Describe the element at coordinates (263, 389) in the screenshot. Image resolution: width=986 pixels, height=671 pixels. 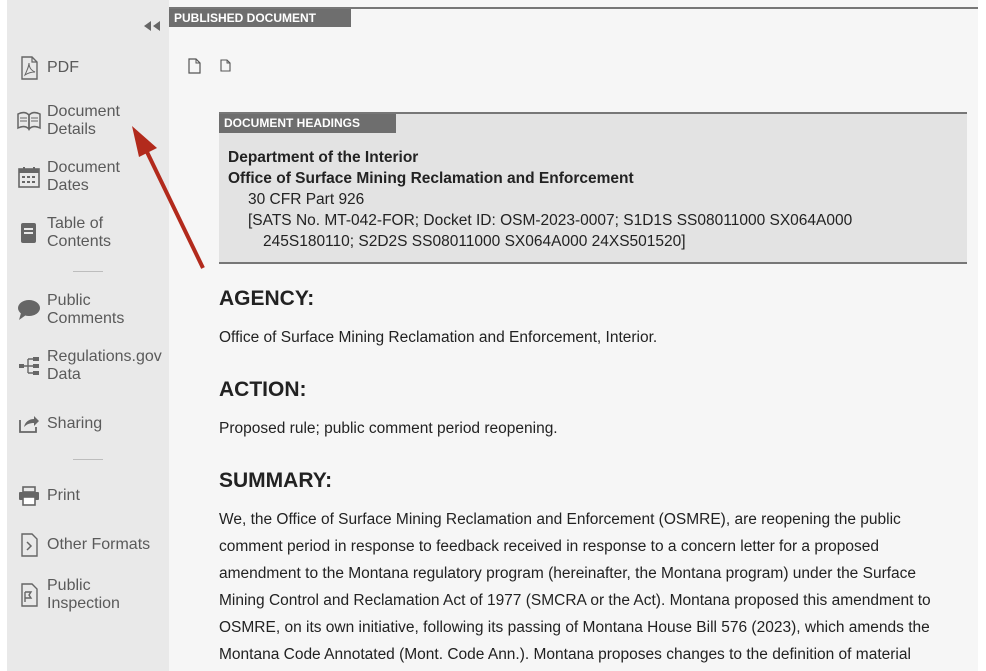
I see `action-section-title: ACTION:` at that location.